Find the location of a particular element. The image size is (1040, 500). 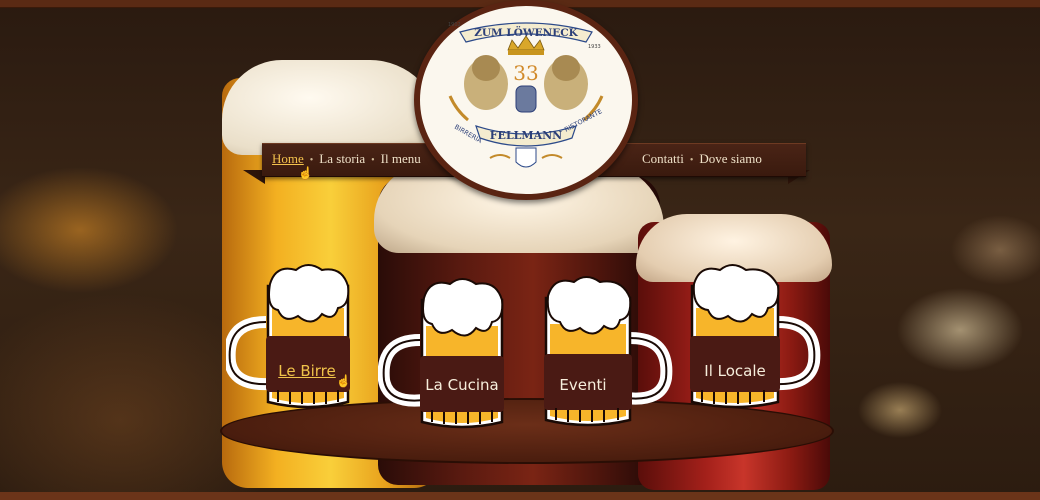

nav-dove-siamo: Dove siamo is located at coordinates (730, 158).